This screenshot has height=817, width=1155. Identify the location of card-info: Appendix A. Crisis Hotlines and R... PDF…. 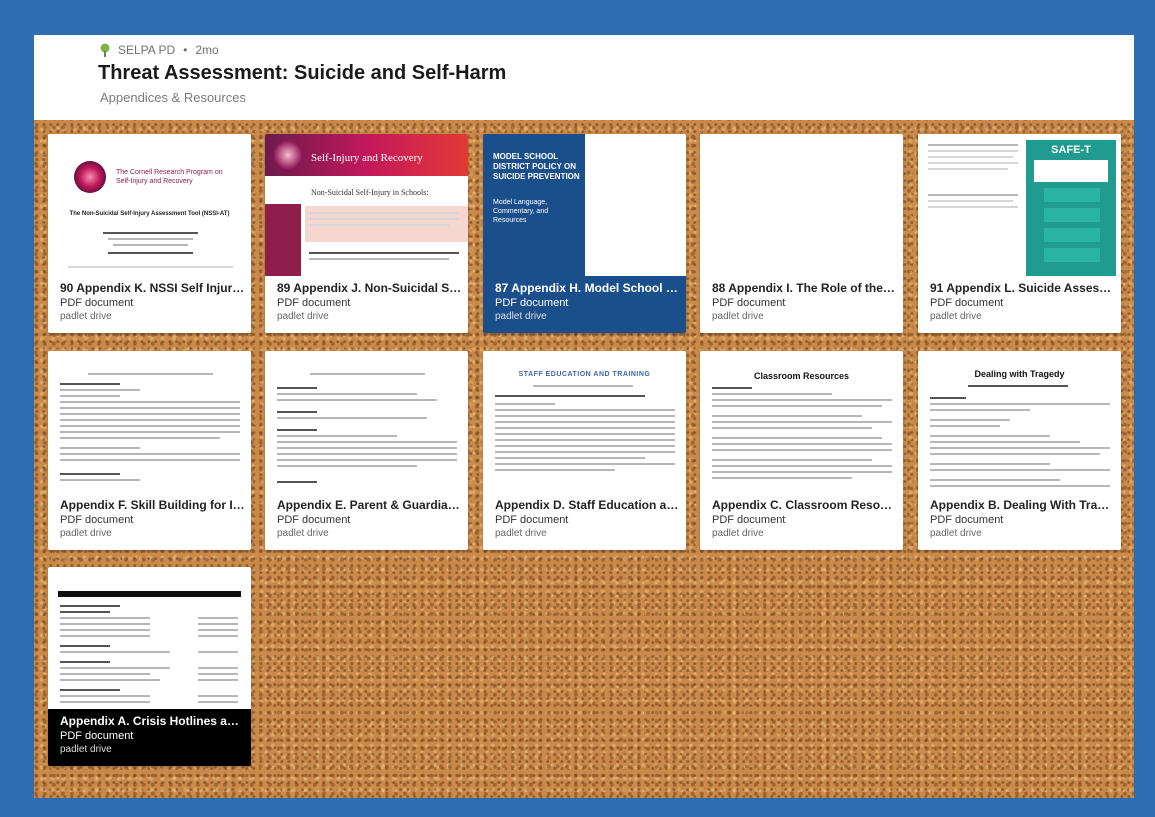
(152, 734).